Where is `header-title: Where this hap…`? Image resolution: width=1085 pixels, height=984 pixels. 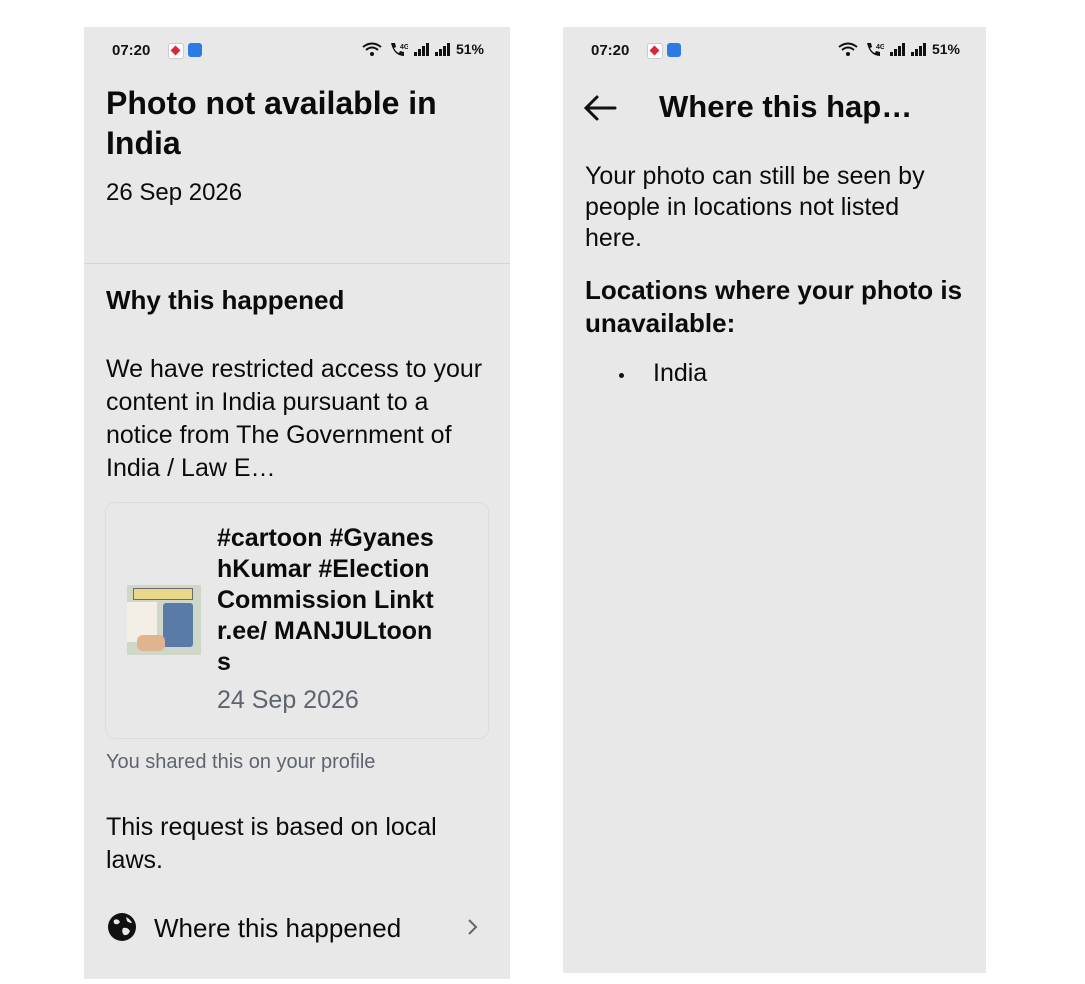
header-title: Where this hap… is located at coordinates (786, 106).